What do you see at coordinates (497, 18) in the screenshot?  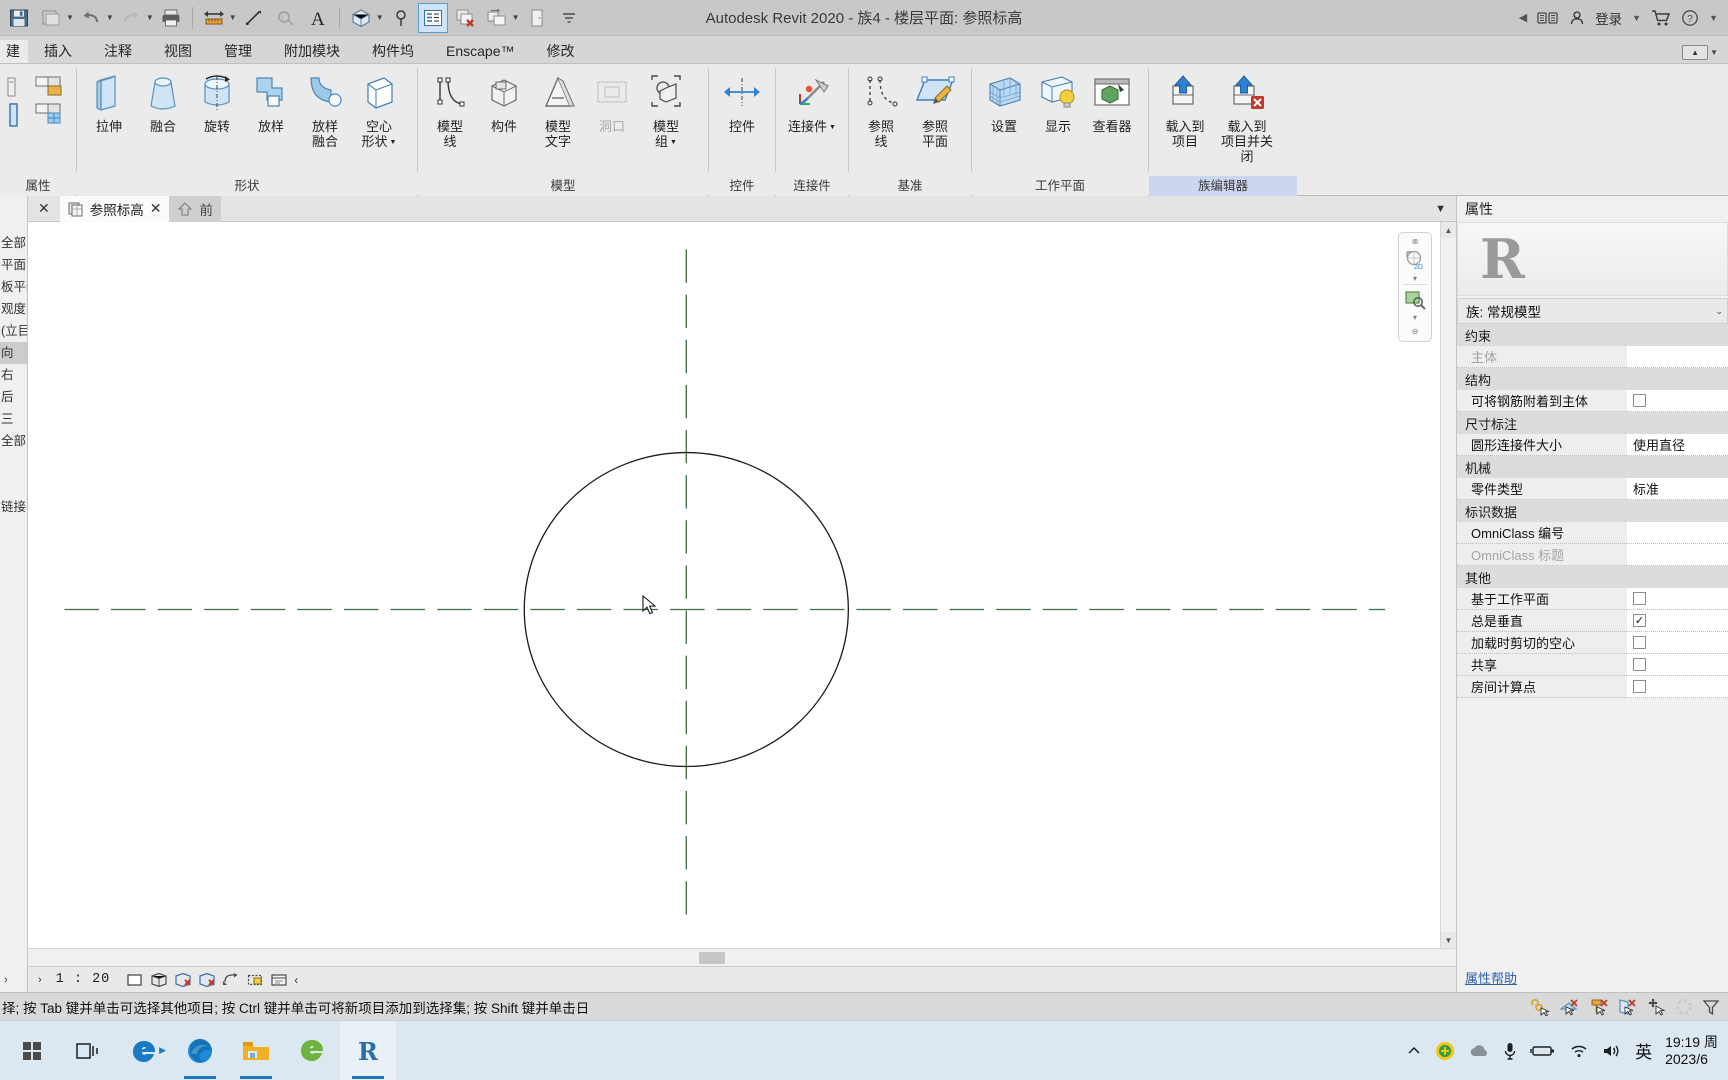 I see `switch-windows-icon` at bounding box center [497, 18].